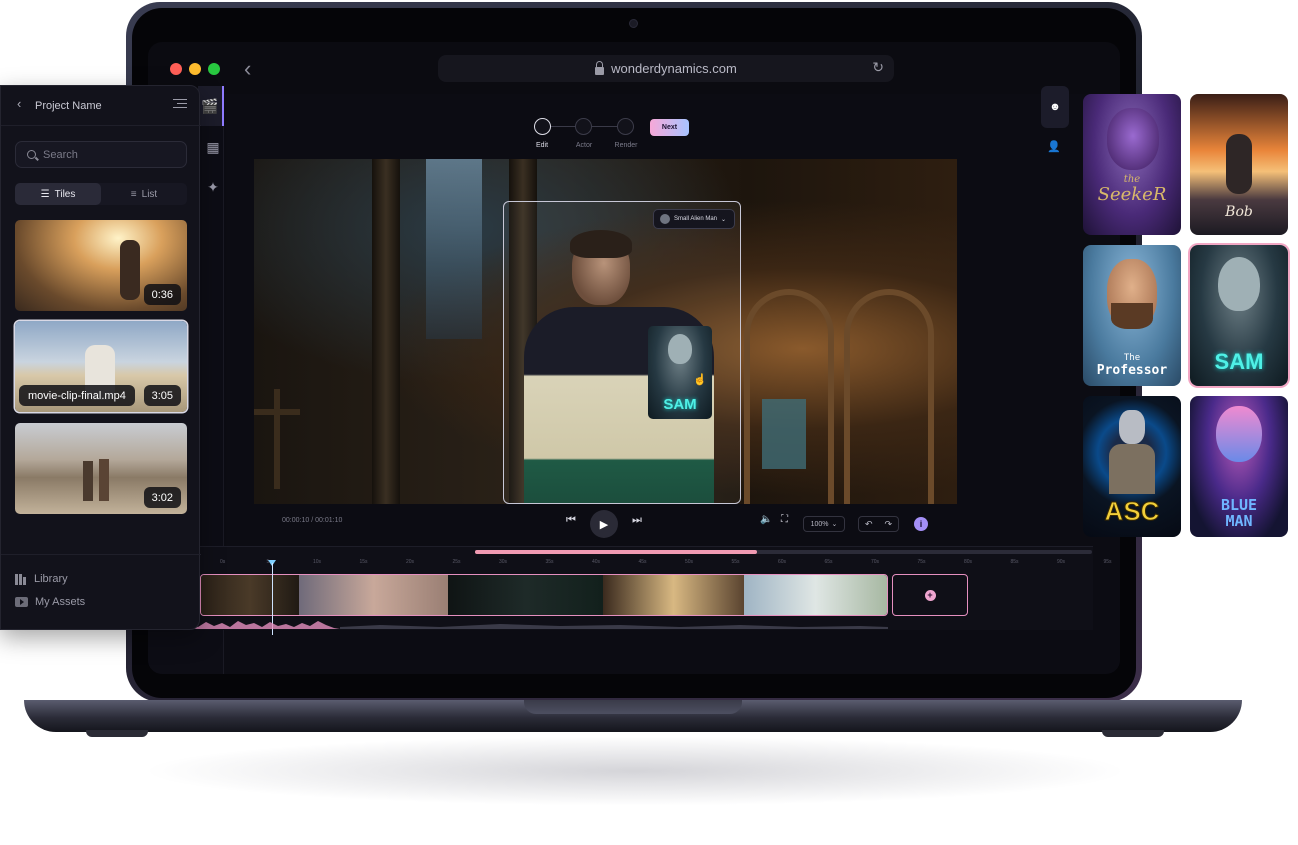 This screenshot has width=1298, height=845. Describe the element at coordinates (789, 396) in the screenshot. I see `scene-arch` at that location.